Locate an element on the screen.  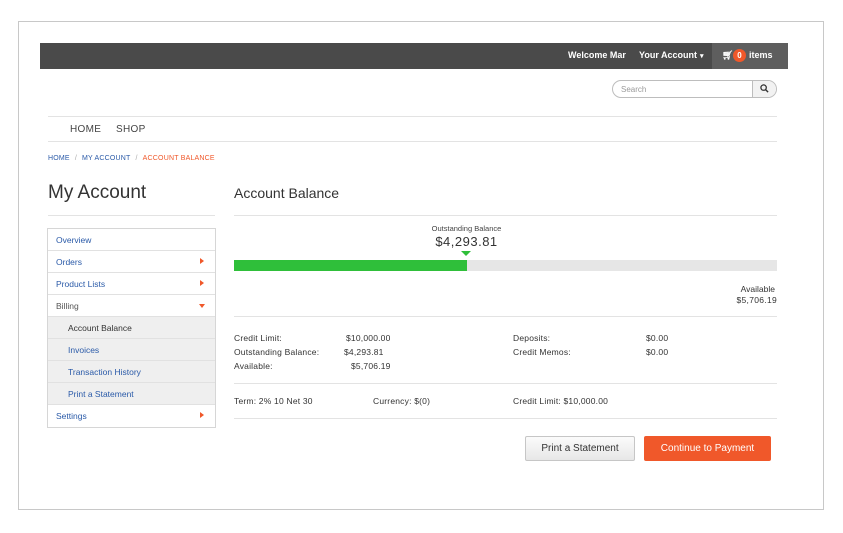
balance-bar is located at coordinates (505, 265).